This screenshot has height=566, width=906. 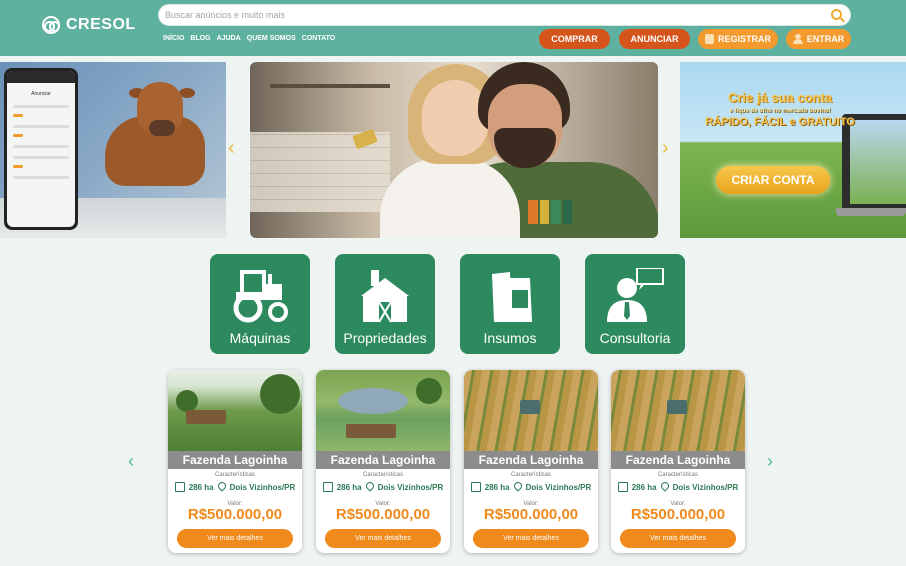 I want to click on entrar-button: ENTRAR, so click(x=818, y=39).